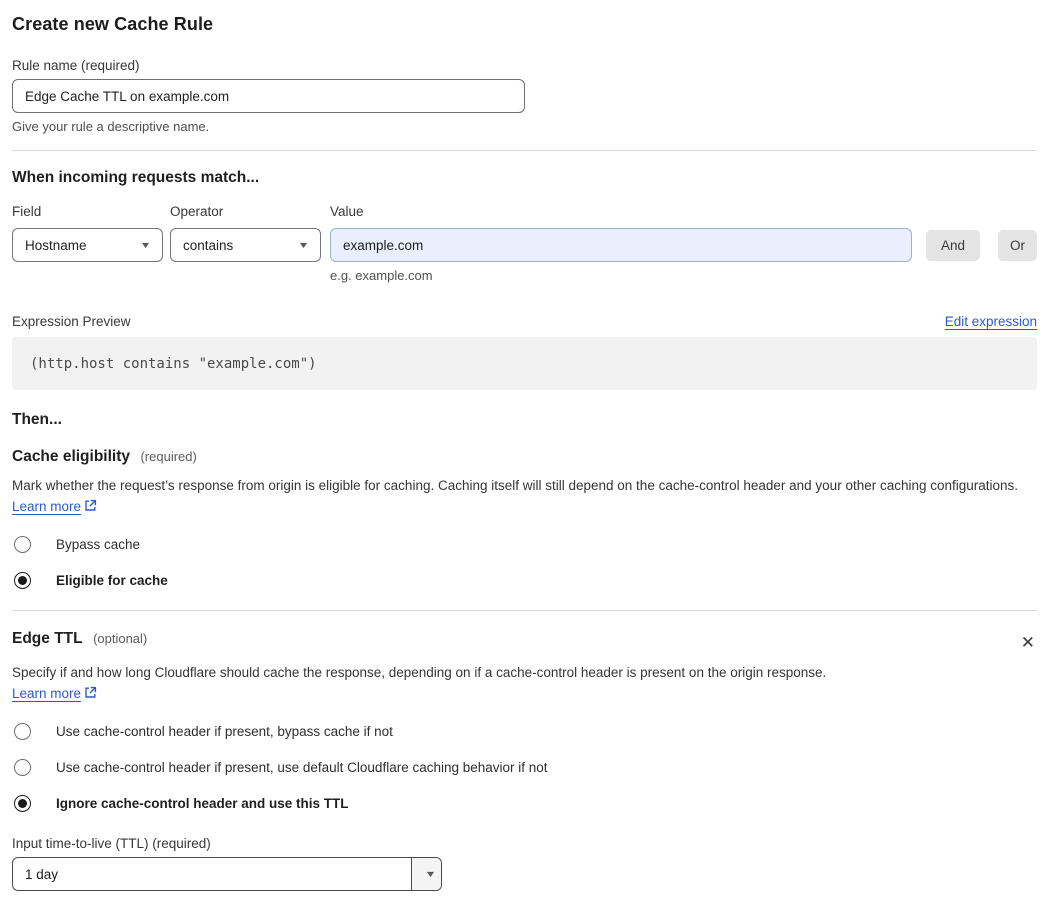 Image resolution: width=1058 pixels, height=906 pixels. What do you see at coordinates (268, 96) in the screenshot?
I see `rule-name-input` at bounding box center [268, 96].